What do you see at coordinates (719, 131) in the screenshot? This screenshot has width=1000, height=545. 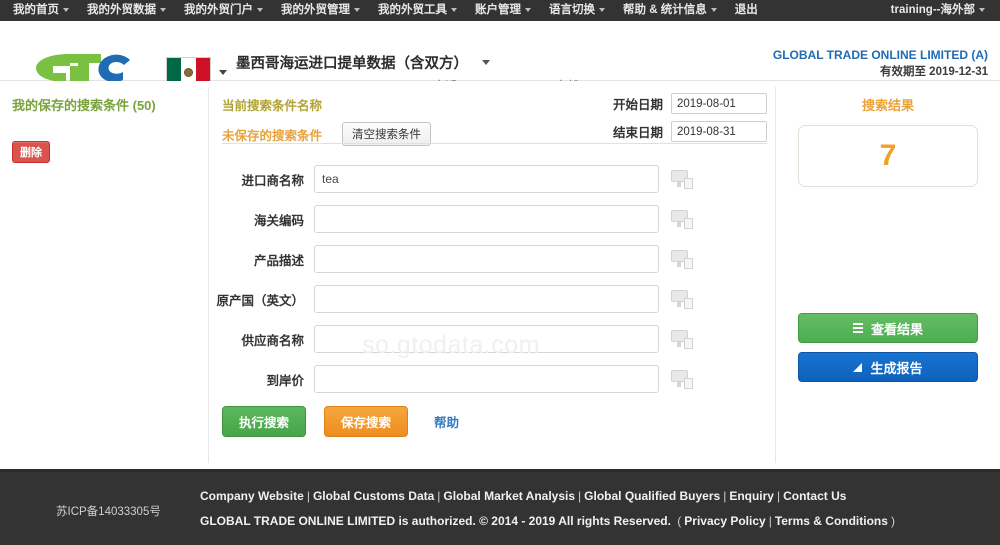 I see `end-date-input` at bounding box center [719, 131].